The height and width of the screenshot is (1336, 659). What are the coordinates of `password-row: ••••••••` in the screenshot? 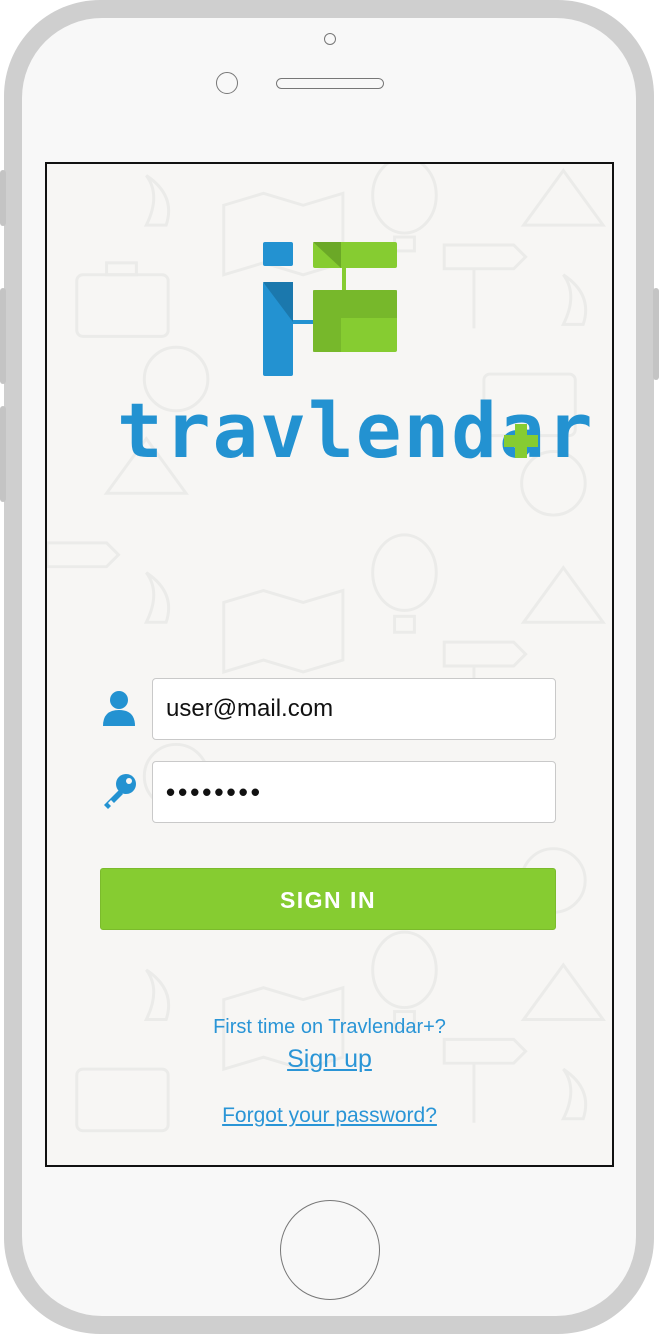 It's located at (328, 792).